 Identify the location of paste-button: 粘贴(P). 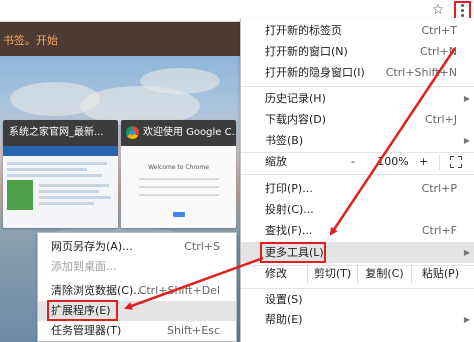
(440, 274).